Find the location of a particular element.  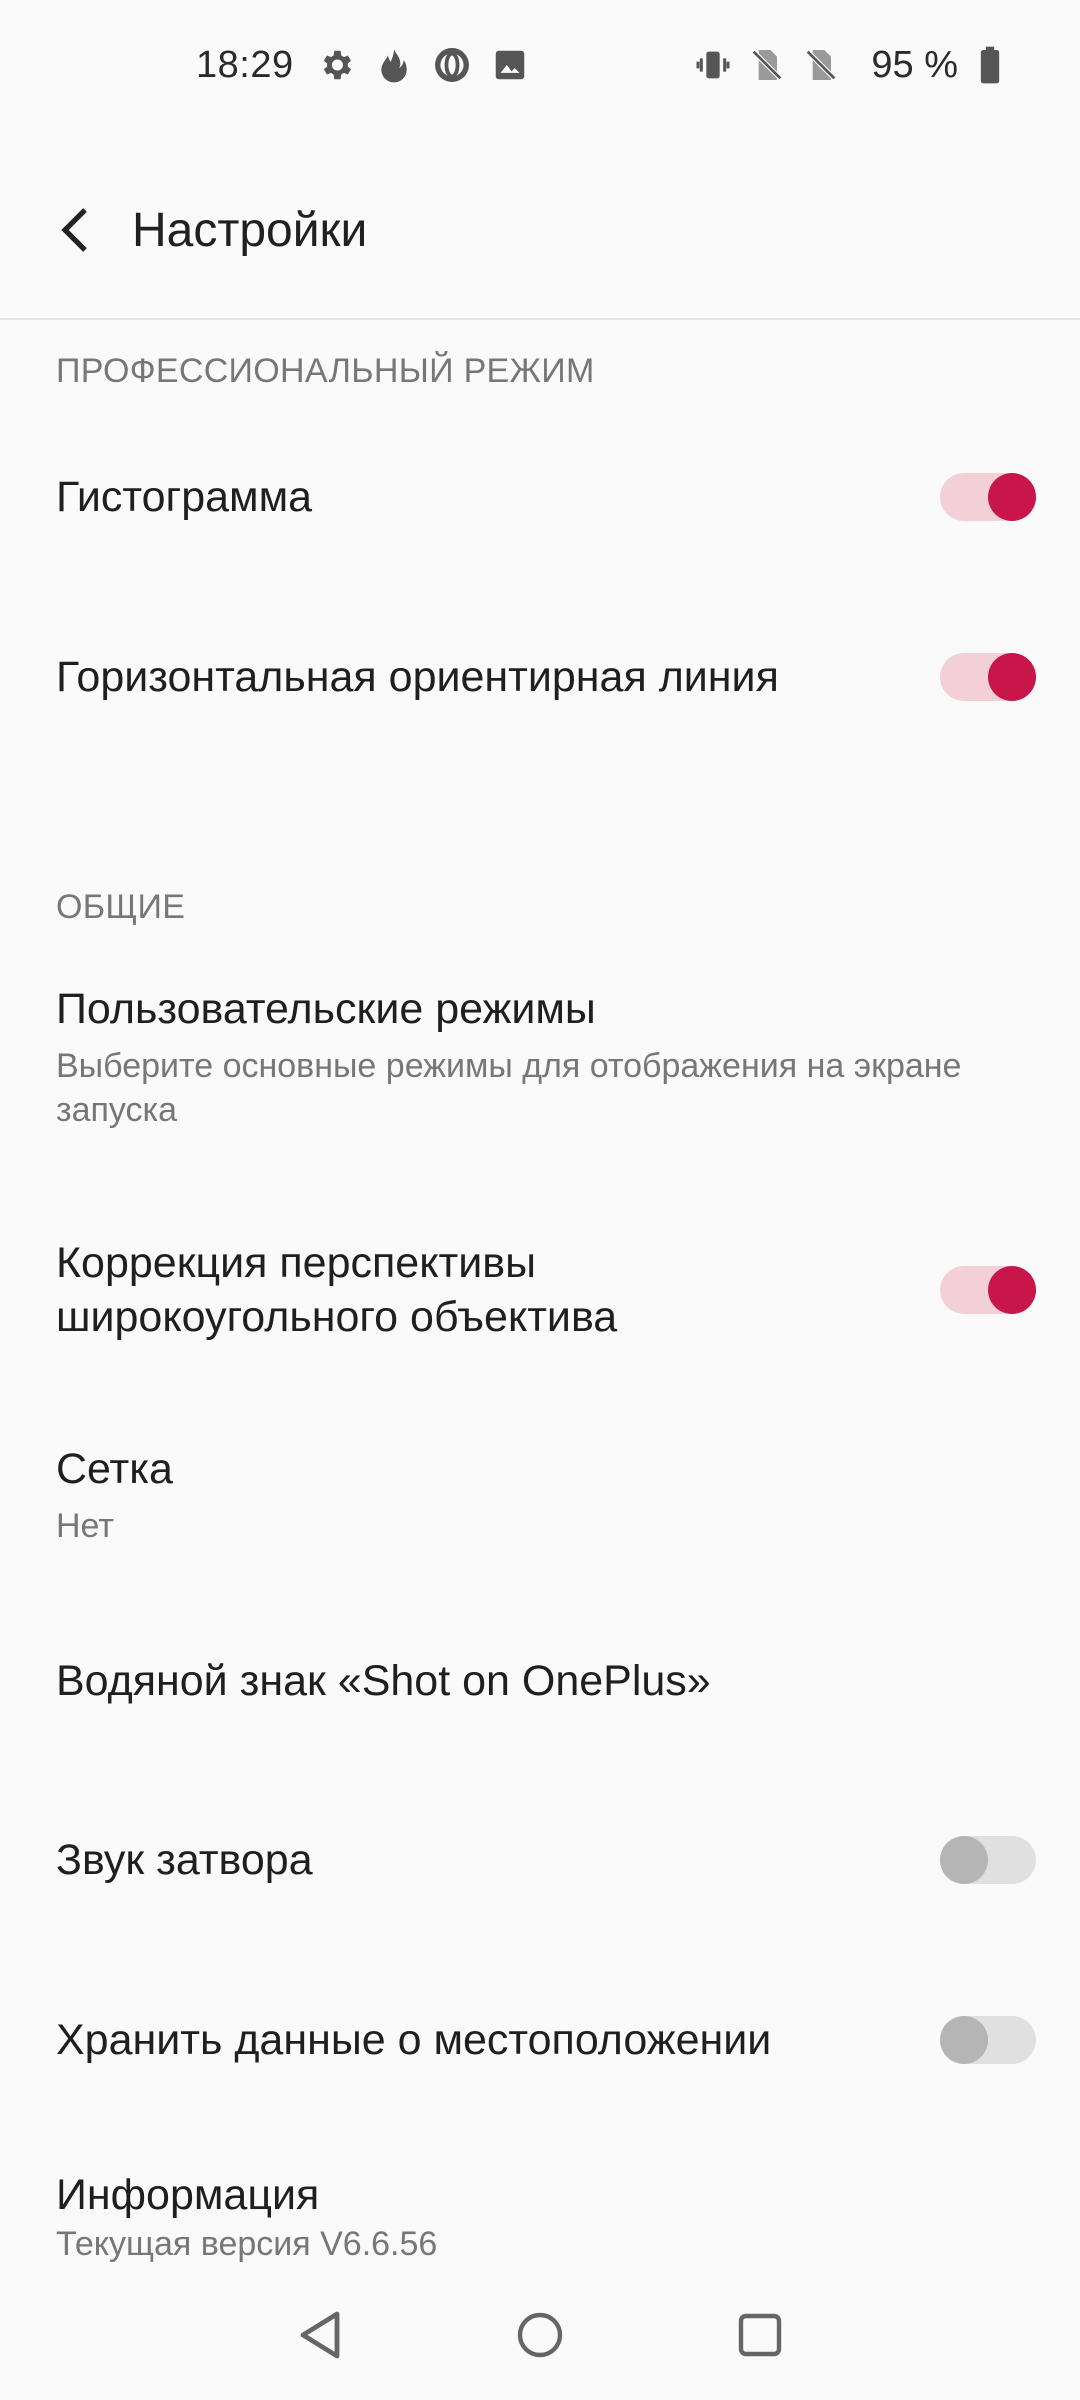

section-header-pro: ПРОФЕССИОНАЛЬНЫЙ РЕЖИМ is located at coordinates (325, 371).